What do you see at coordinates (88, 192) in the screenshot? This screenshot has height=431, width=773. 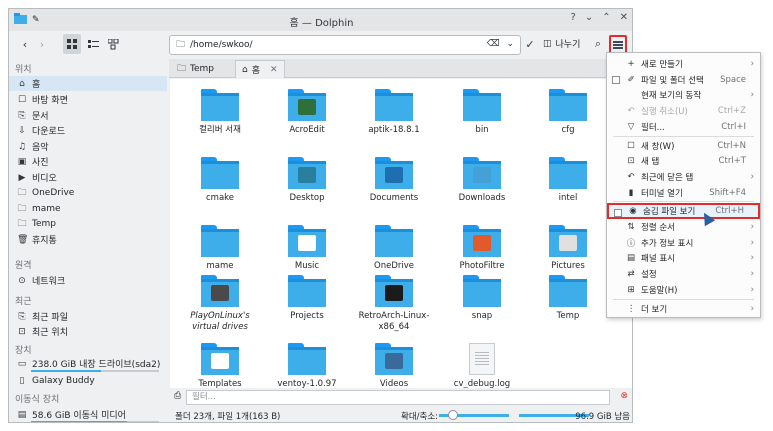 I see `sidebar-item: 🗀 OneDrive` at bounding box center [88, 192].